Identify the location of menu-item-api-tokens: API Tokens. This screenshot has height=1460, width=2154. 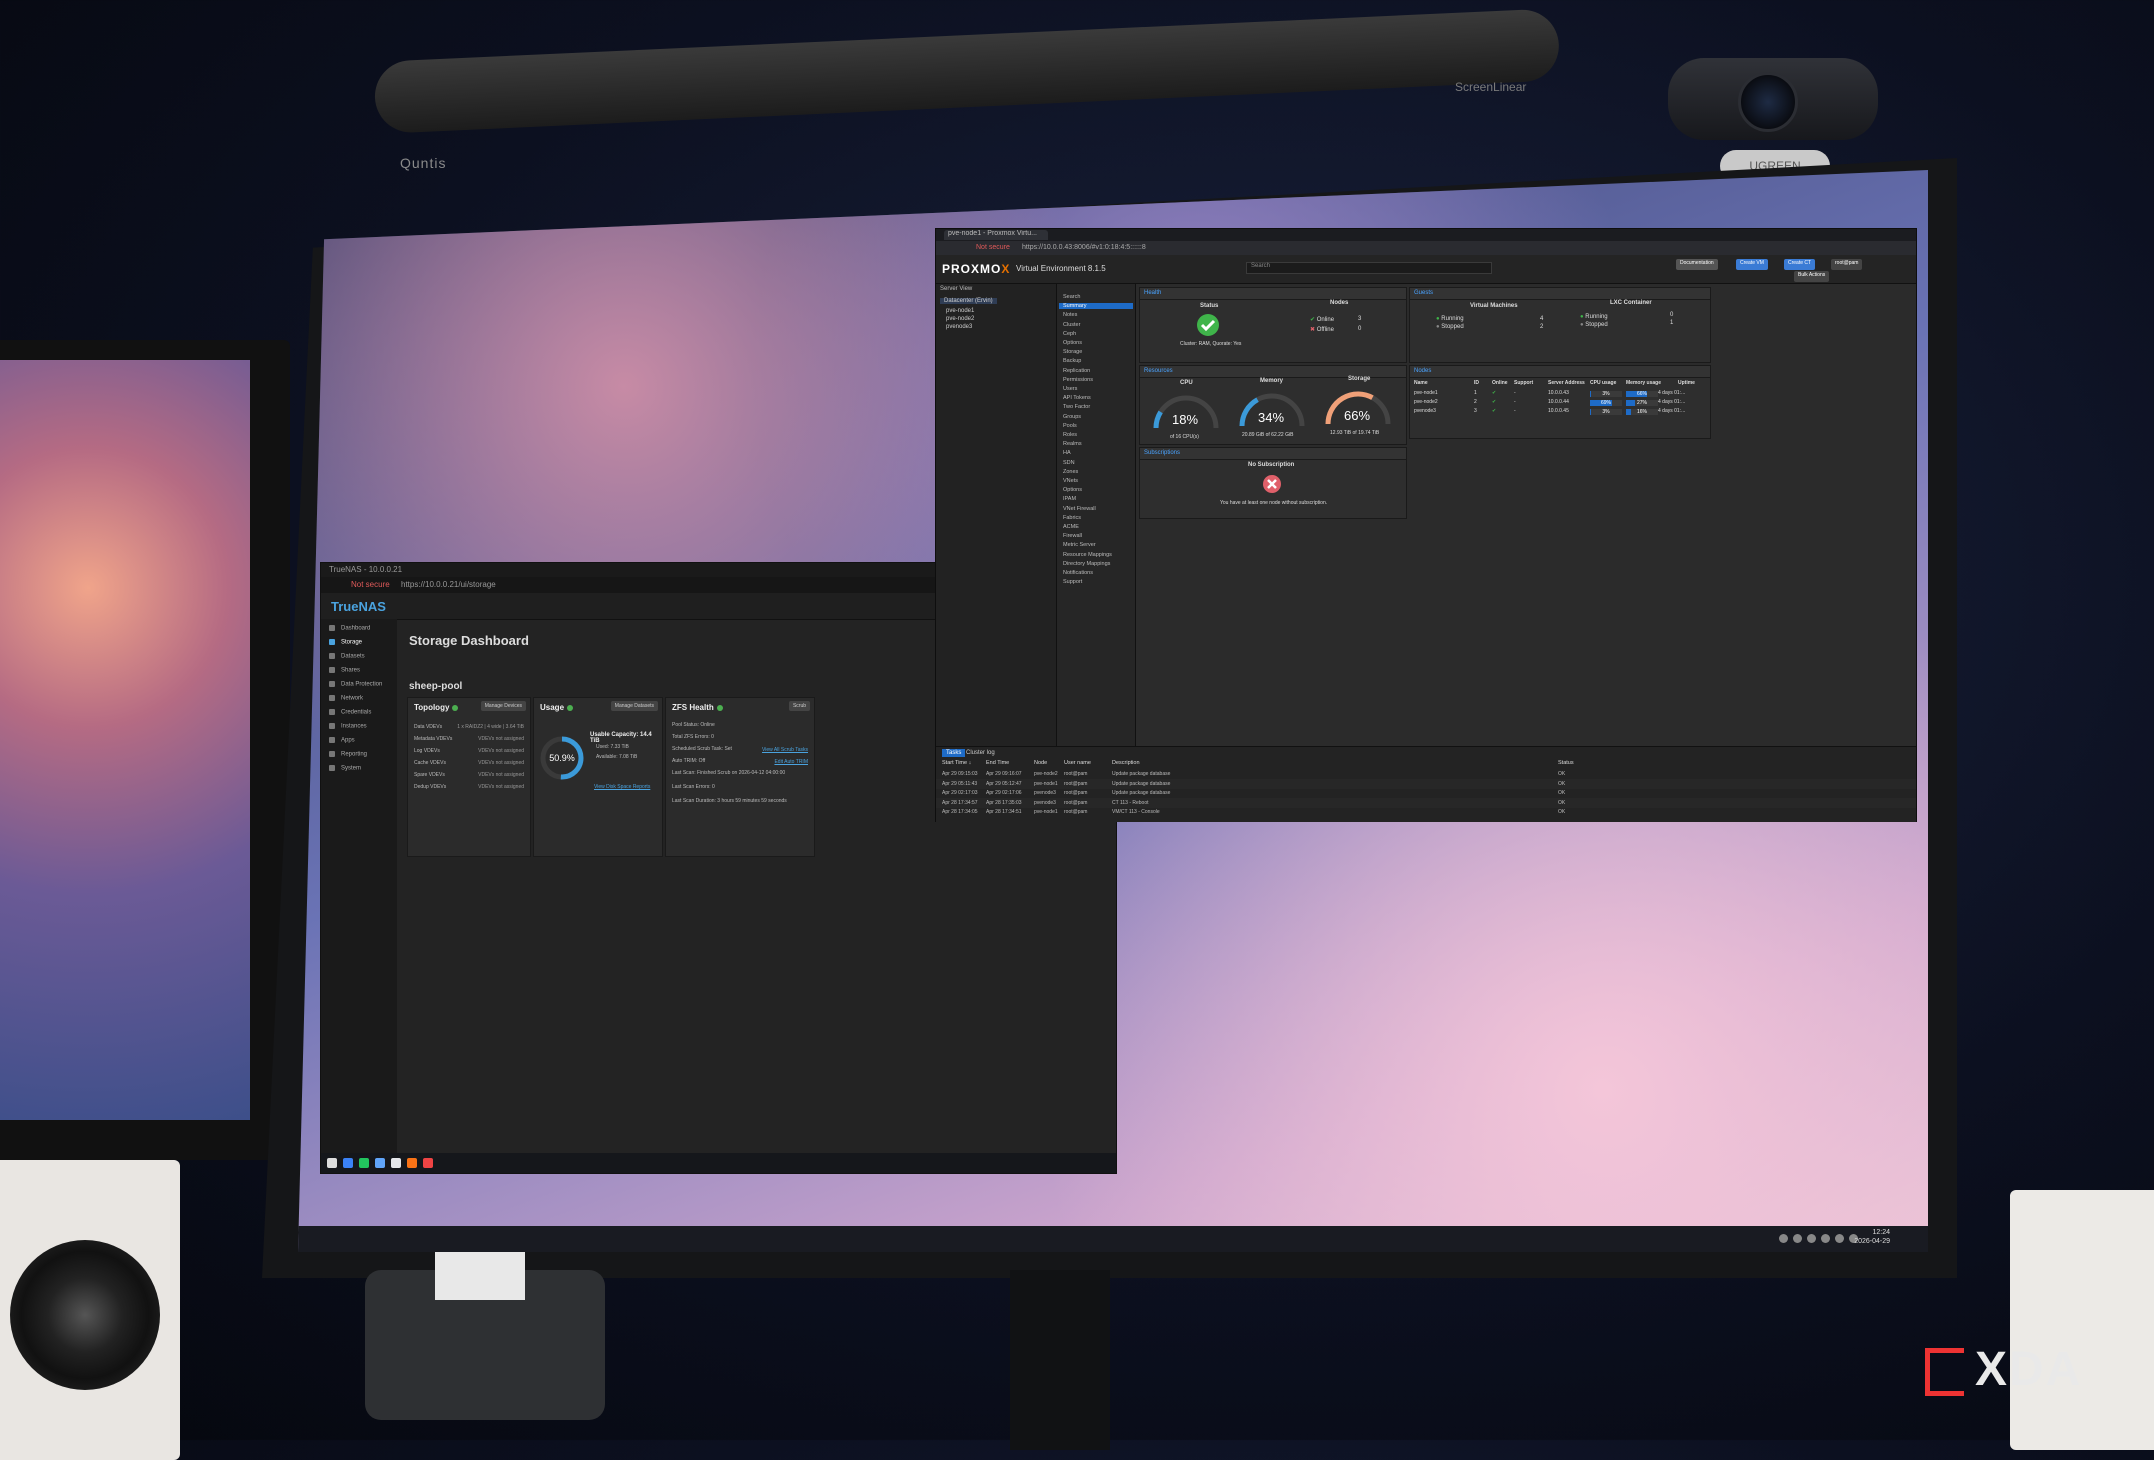
(1077, 398).